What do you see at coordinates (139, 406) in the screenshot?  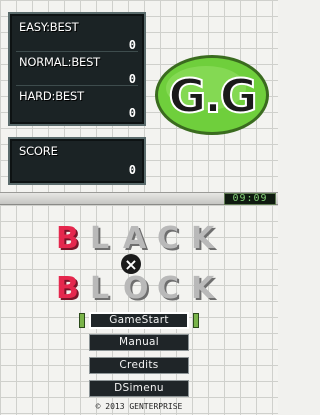 I see `copyright-text: © 2013 GENTERPRISE` at bounding box center [139, 406].